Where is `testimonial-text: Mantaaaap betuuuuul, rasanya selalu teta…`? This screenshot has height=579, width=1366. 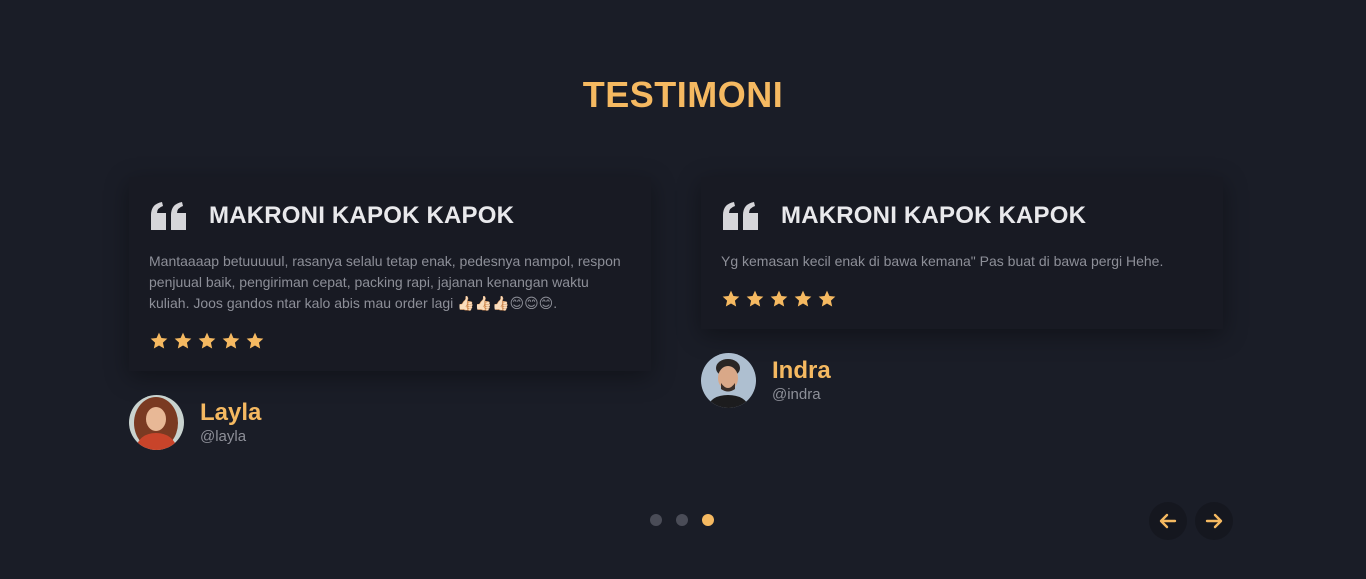
testimonial-text: Mantaaaap betuuuuul, rasanya selalu teta… is located at coordinates (385, 282).